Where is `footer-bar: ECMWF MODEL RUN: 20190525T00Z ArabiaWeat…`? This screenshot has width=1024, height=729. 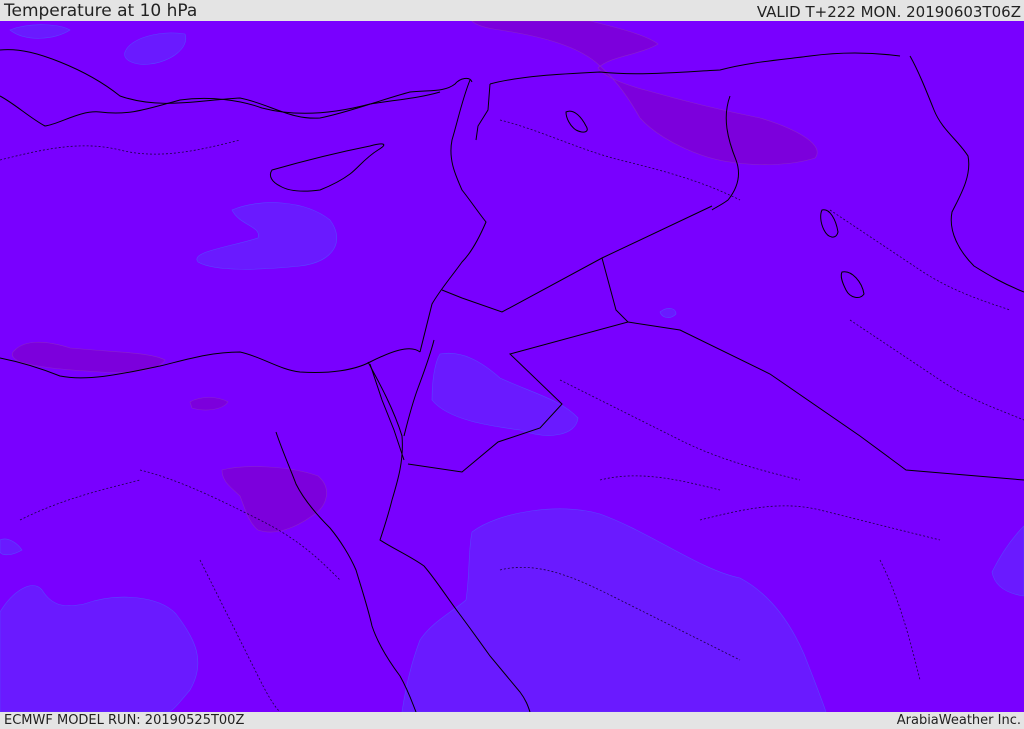 footer-bar: ECMWF MODEL RUN: 20190525T00Z ArabiaWeat… is located at coordinates (512, 720).